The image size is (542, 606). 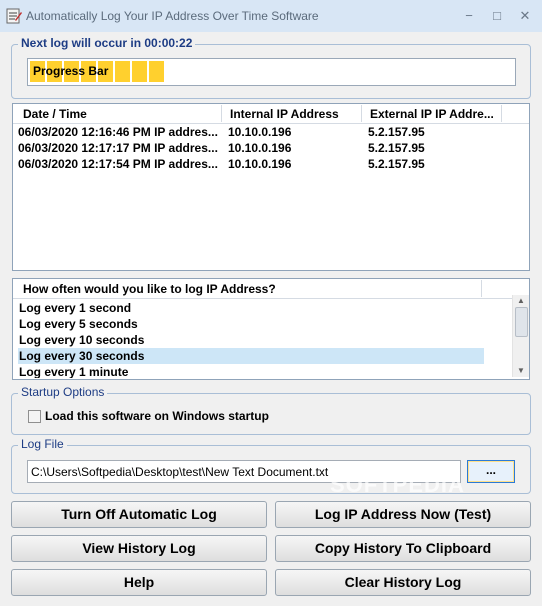 I want to click on scroll-thumb, so click(x=521, y=322).